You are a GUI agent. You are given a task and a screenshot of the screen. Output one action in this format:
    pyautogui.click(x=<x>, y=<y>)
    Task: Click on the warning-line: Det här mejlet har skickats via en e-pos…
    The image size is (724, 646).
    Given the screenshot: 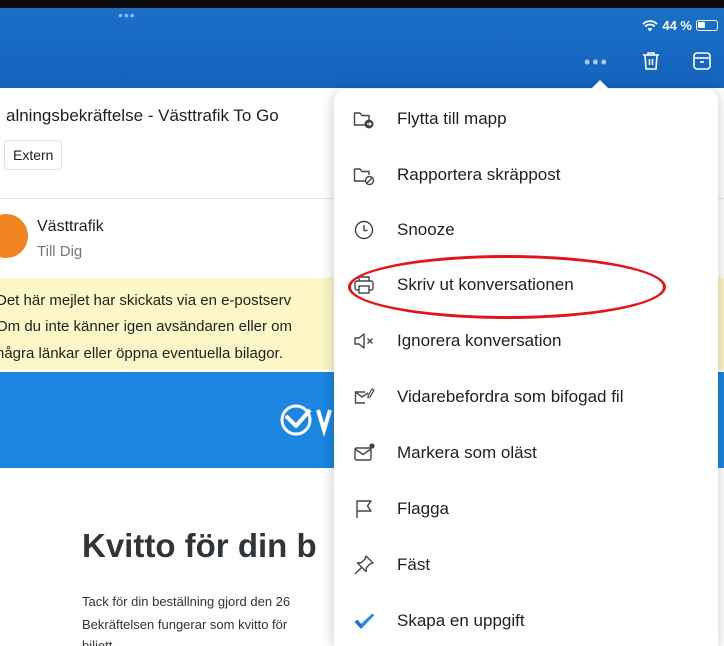 What is the action you would take?
    pyautogui.click(x=146, y=300)
    